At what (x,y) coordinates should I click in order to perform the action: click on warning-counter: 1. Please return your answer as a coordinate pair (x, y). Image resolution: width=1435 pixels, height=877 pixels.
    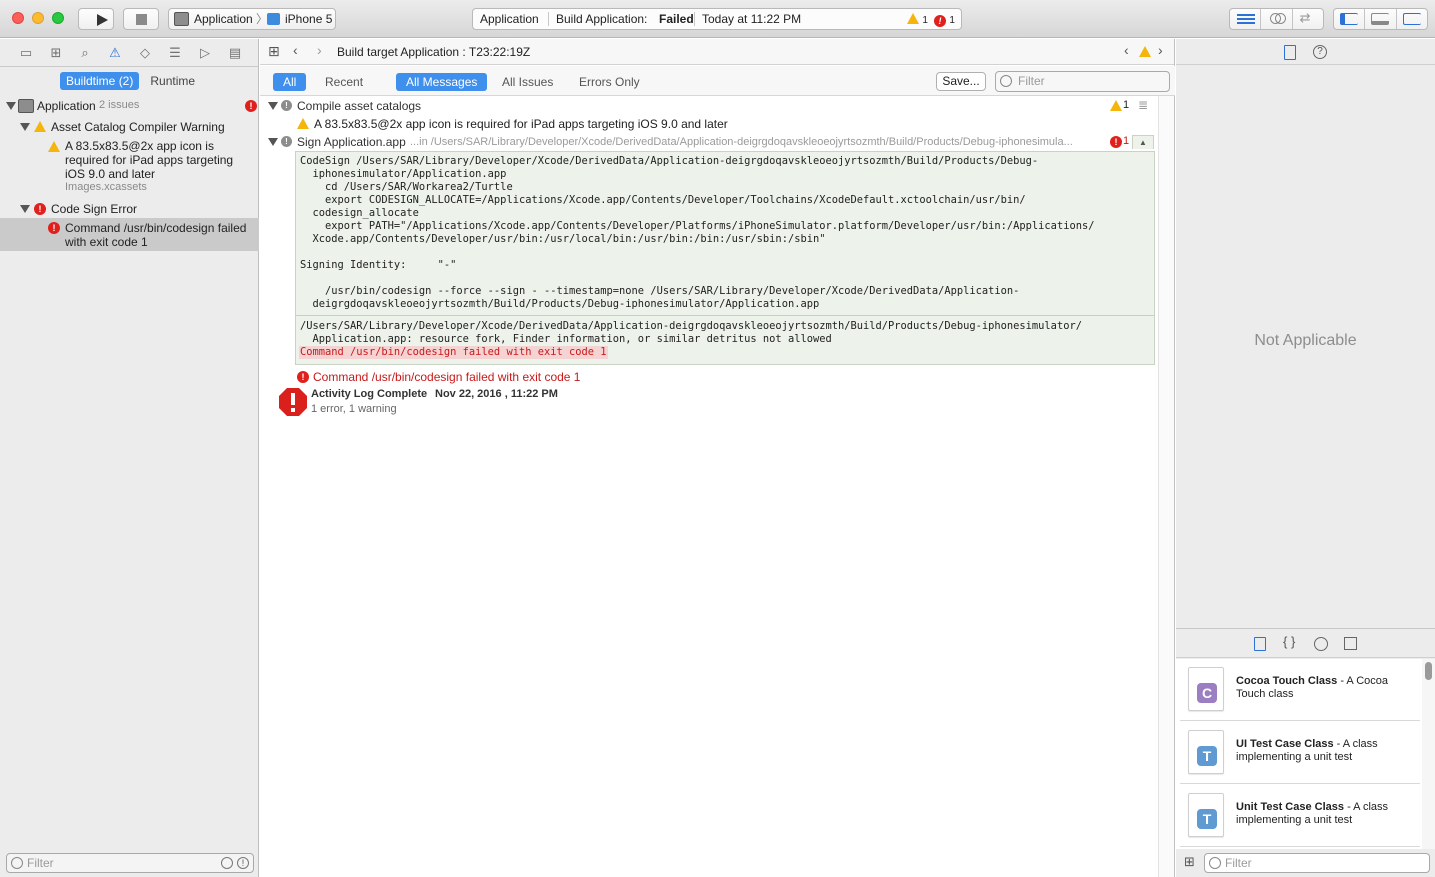
    Looking at the image, I should click on (917, 20).